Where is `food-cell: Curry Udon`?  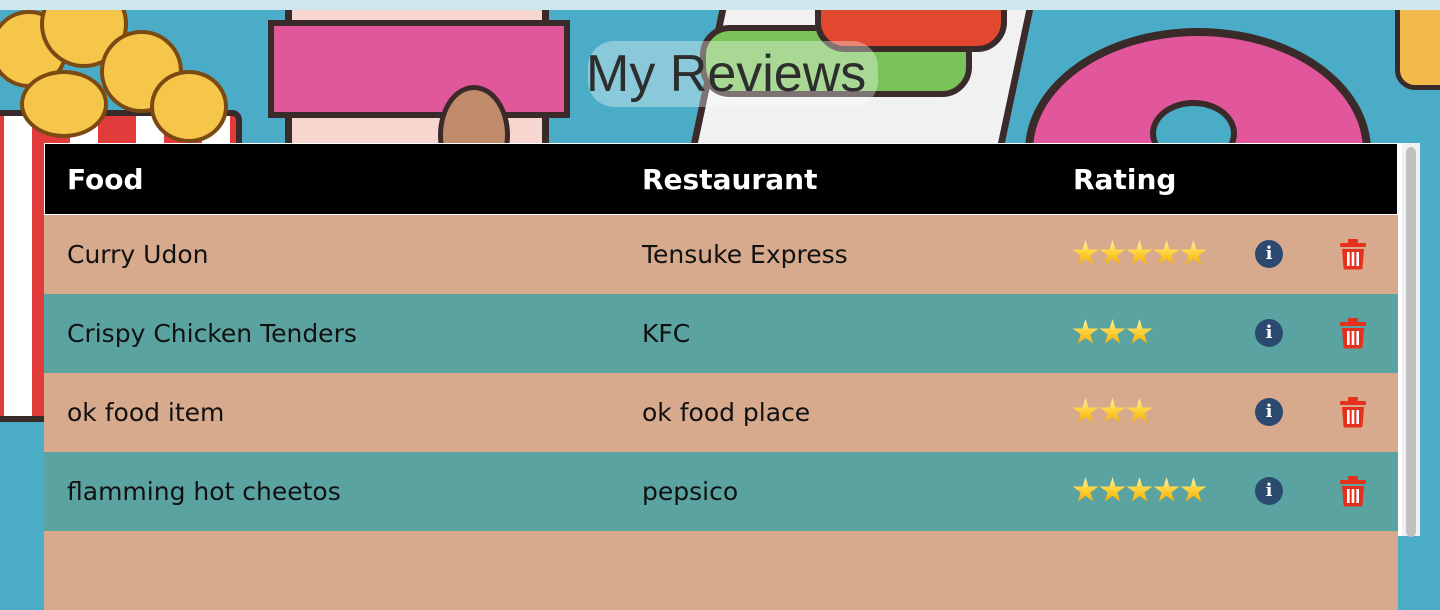
food-cell: Curry Udon is located at coordinates (138, 254).